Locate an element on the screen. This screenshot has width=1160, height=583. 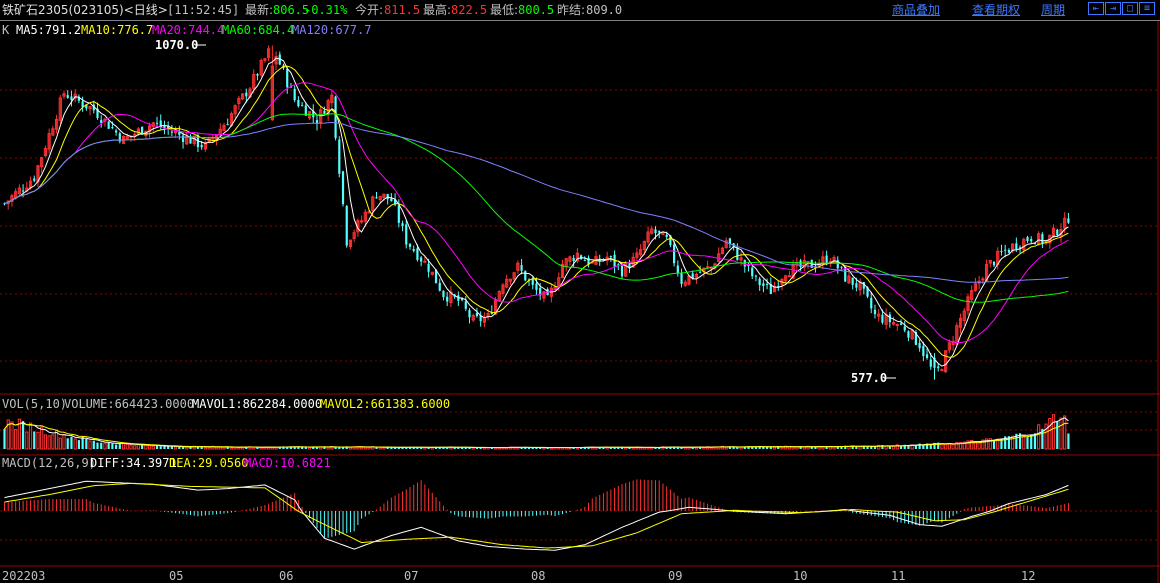
x-axis-label-1: 05 is located at coordinates (176, 576).